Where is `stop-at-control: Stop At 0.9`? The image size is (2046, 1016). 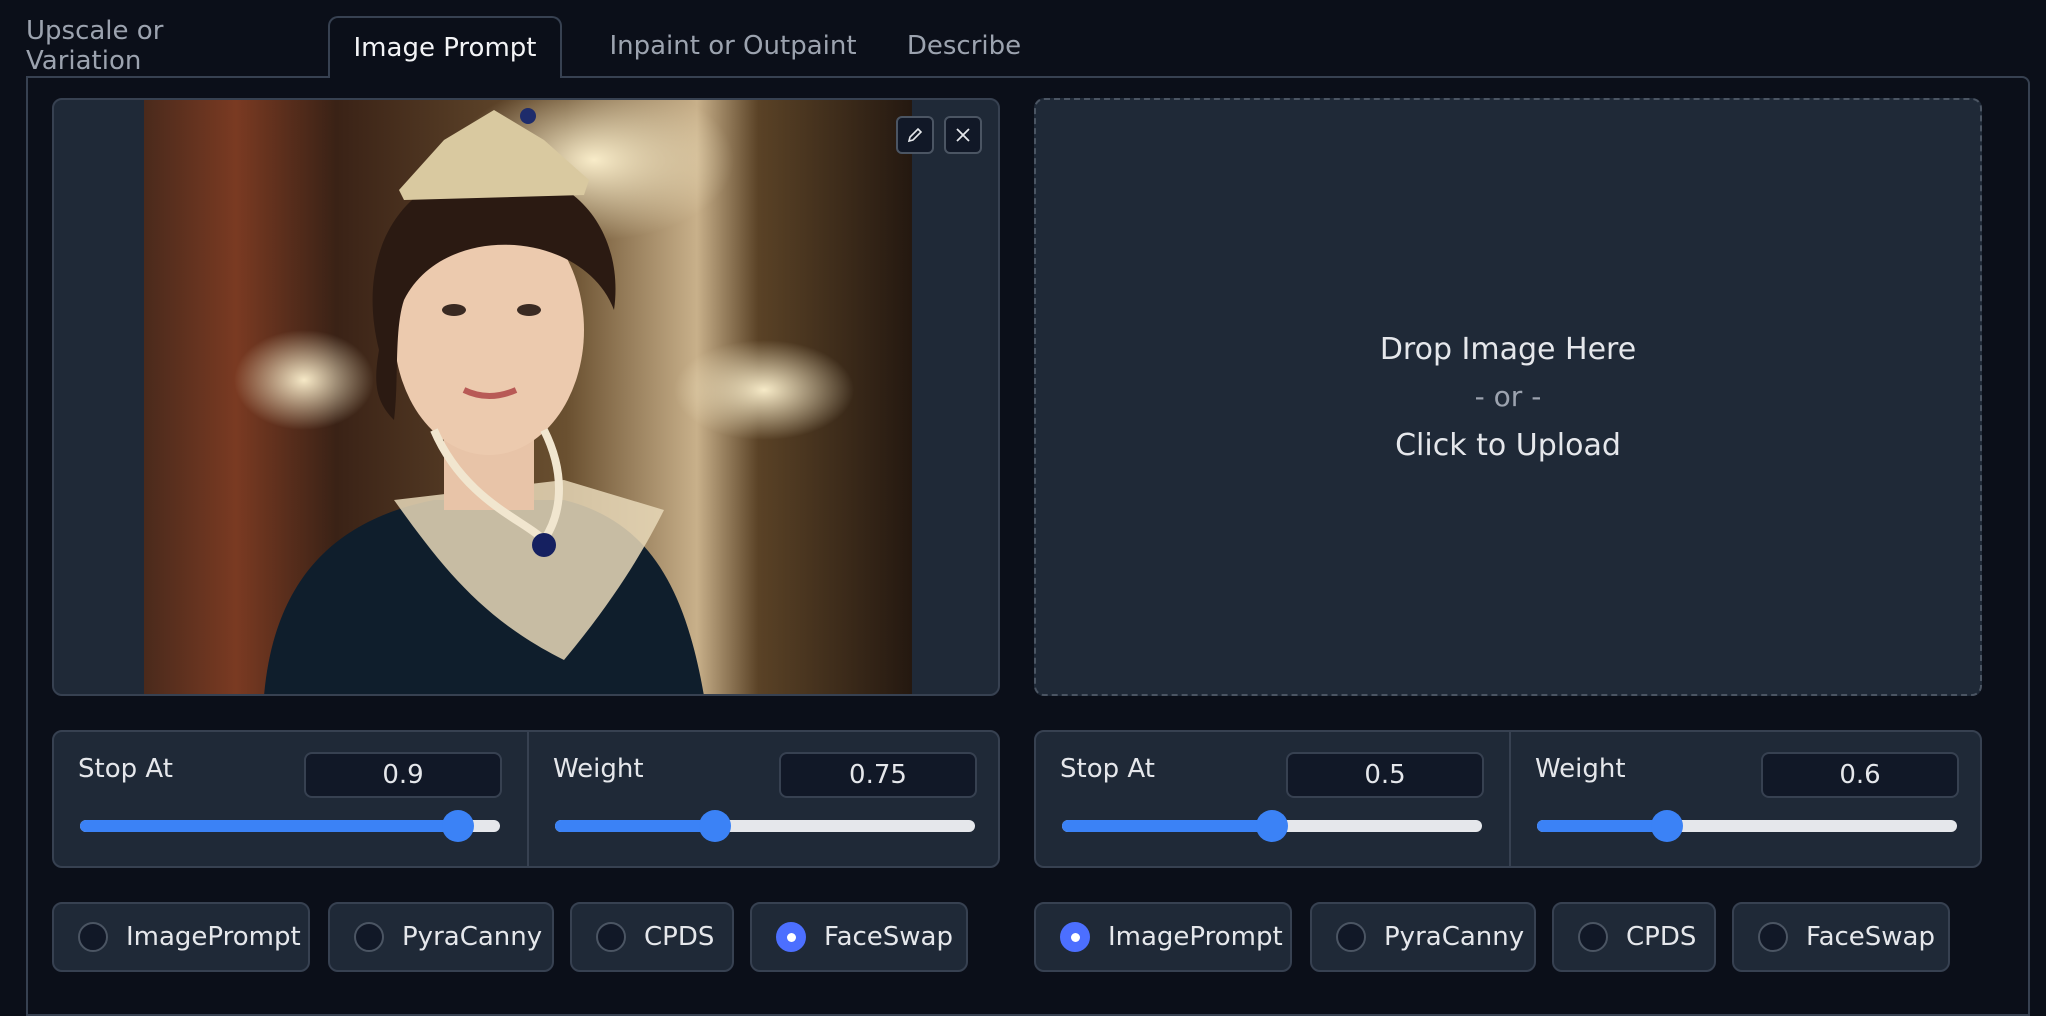
stop-at-control: Stop At 0.9 is located at coordinates (290, 799).